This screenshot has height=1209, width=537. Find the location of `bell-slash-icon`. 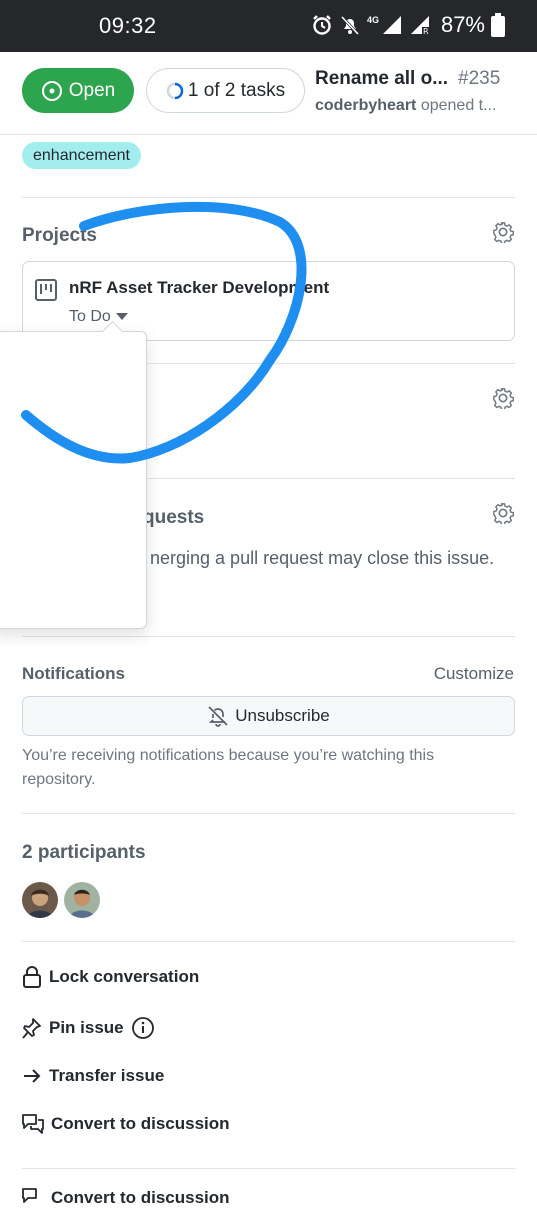

bell-slash-icon is located at coordinates (218, 716).